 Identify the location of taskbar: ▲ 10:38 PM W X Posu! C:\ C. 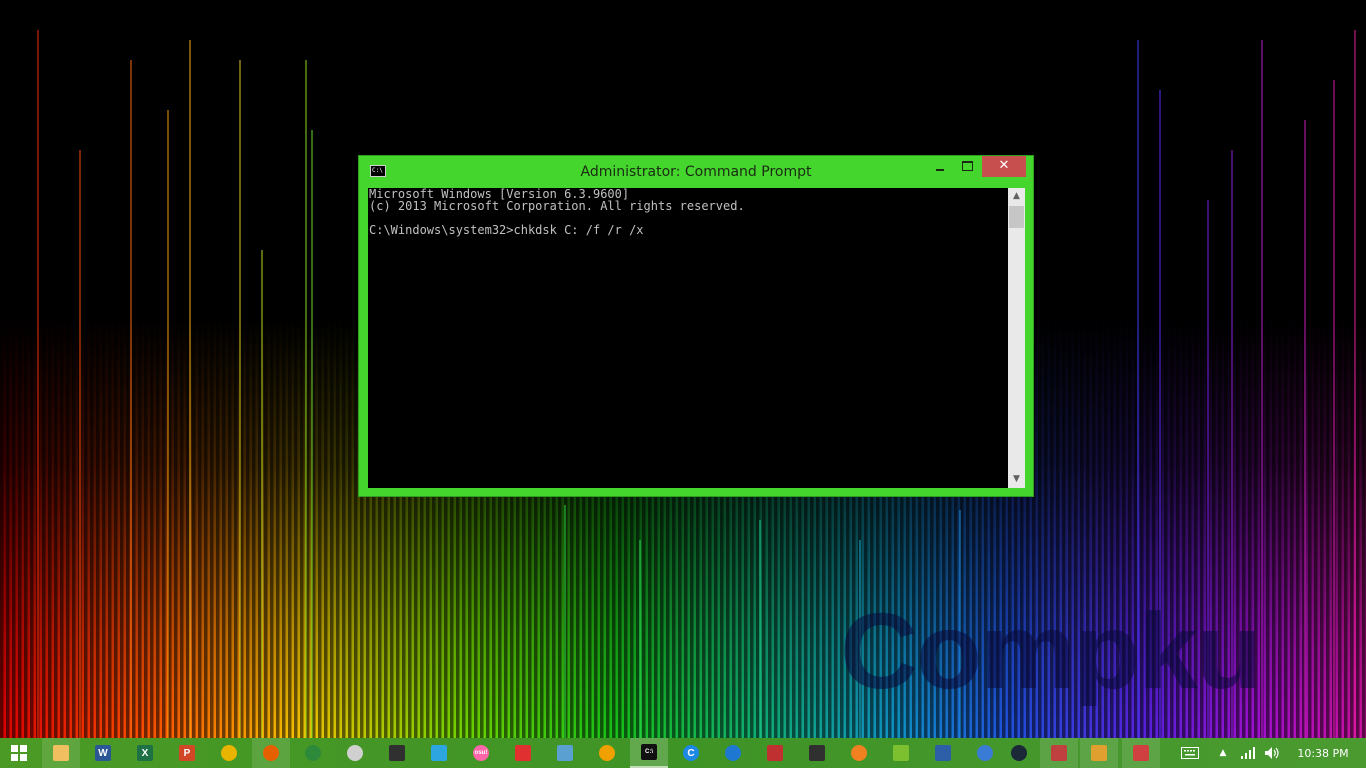
(683, 753).